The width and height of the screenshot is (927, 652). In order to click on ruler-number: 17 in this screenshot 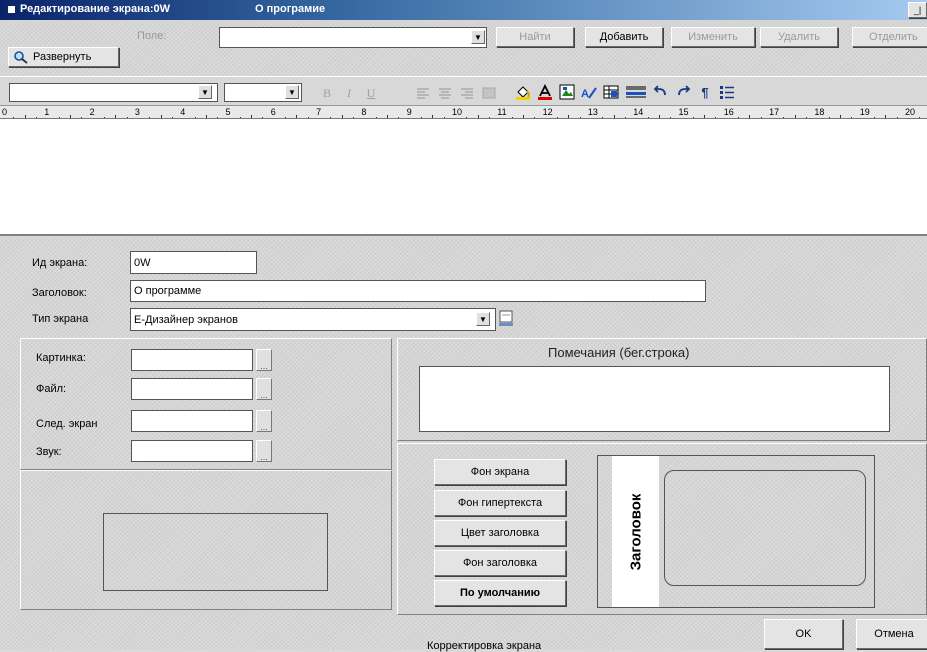, I will do `click(774, 112)`.